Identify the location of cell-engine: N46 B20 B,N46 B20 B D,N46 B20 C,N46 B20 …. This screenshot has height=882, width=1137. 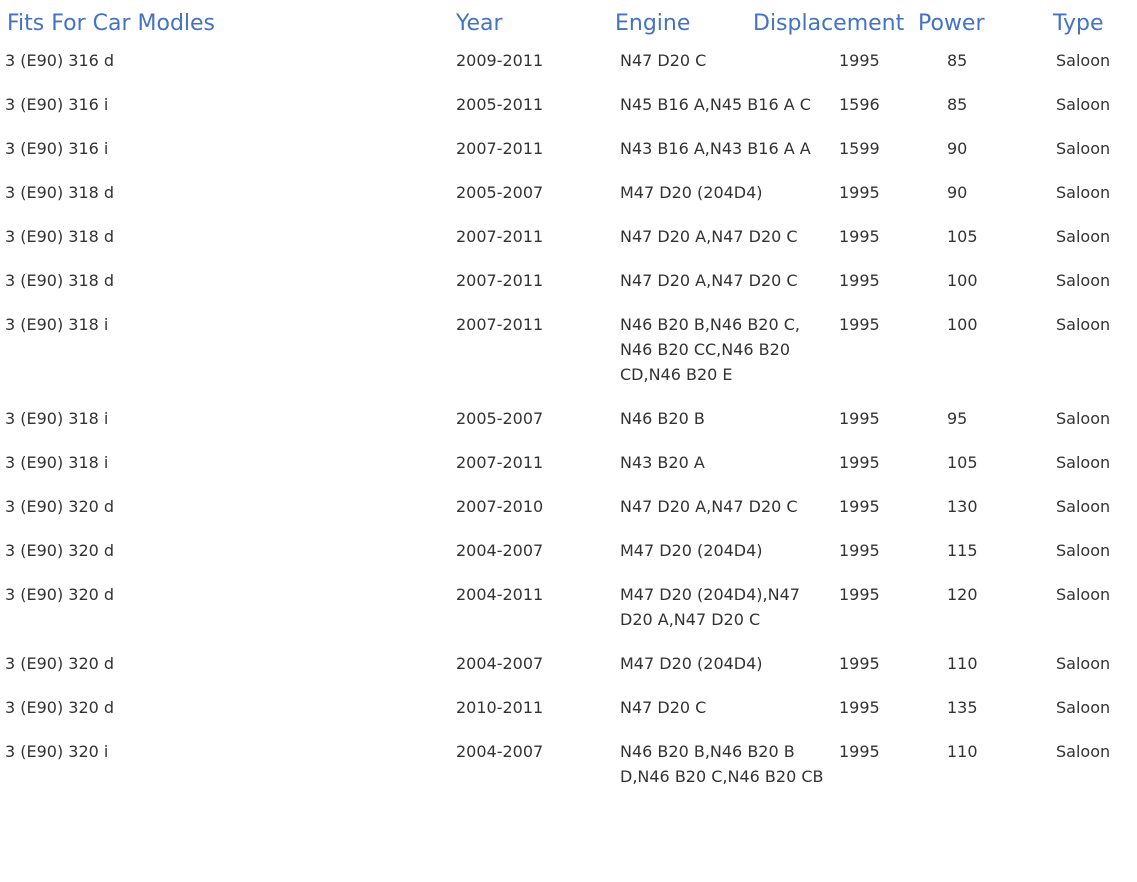
(722, 764).